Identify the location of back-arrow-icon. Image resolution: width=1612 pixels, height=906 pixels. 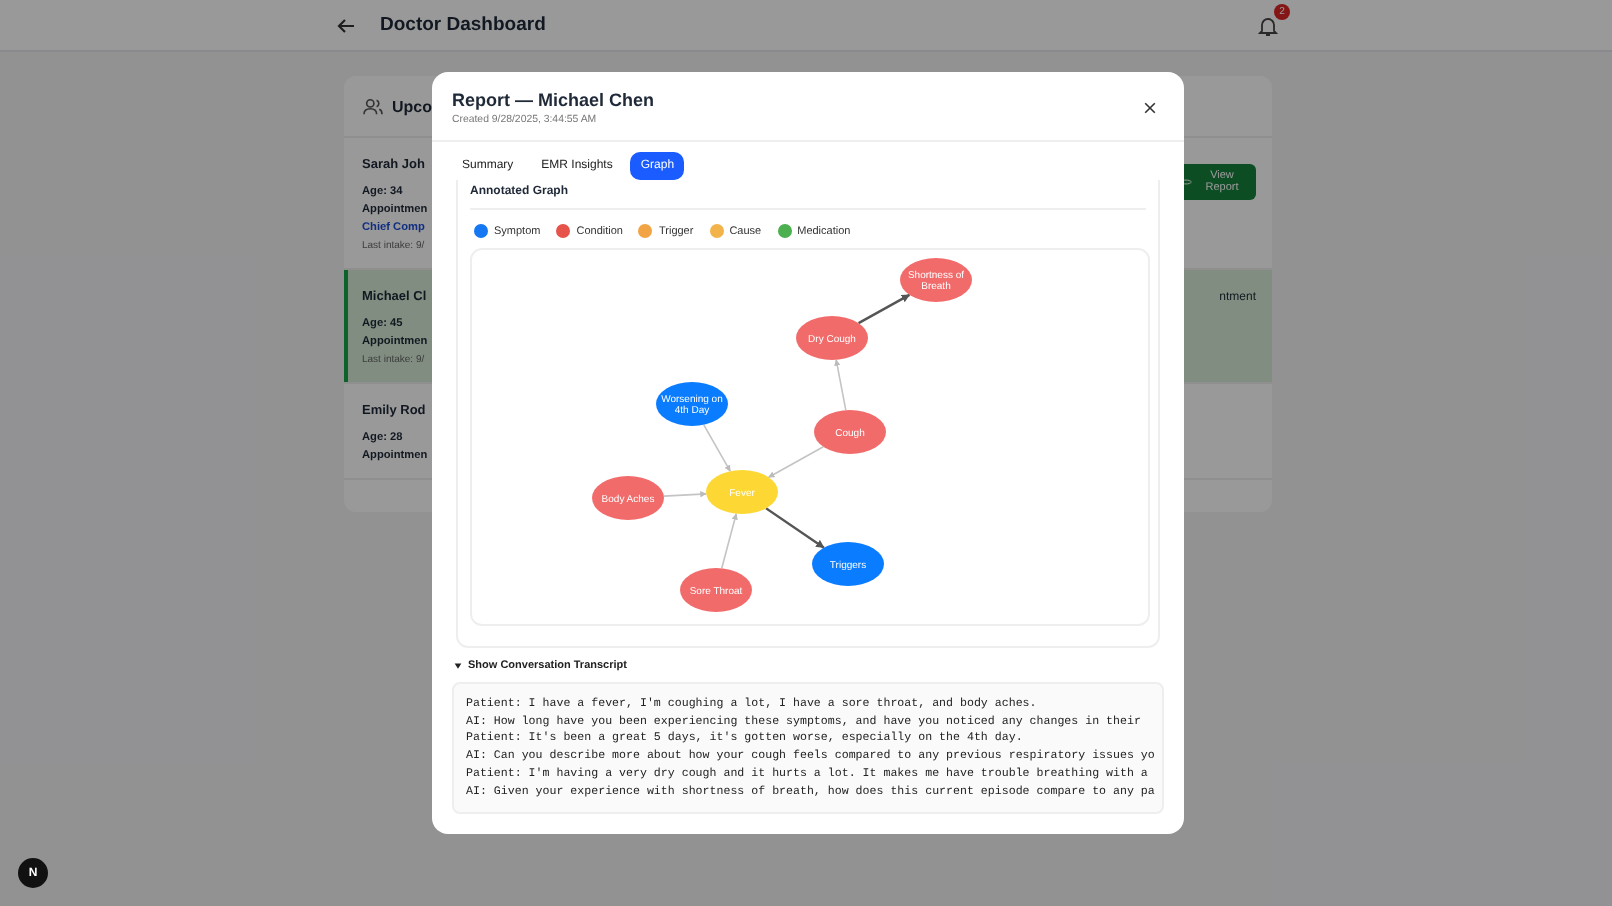
(346, 25).